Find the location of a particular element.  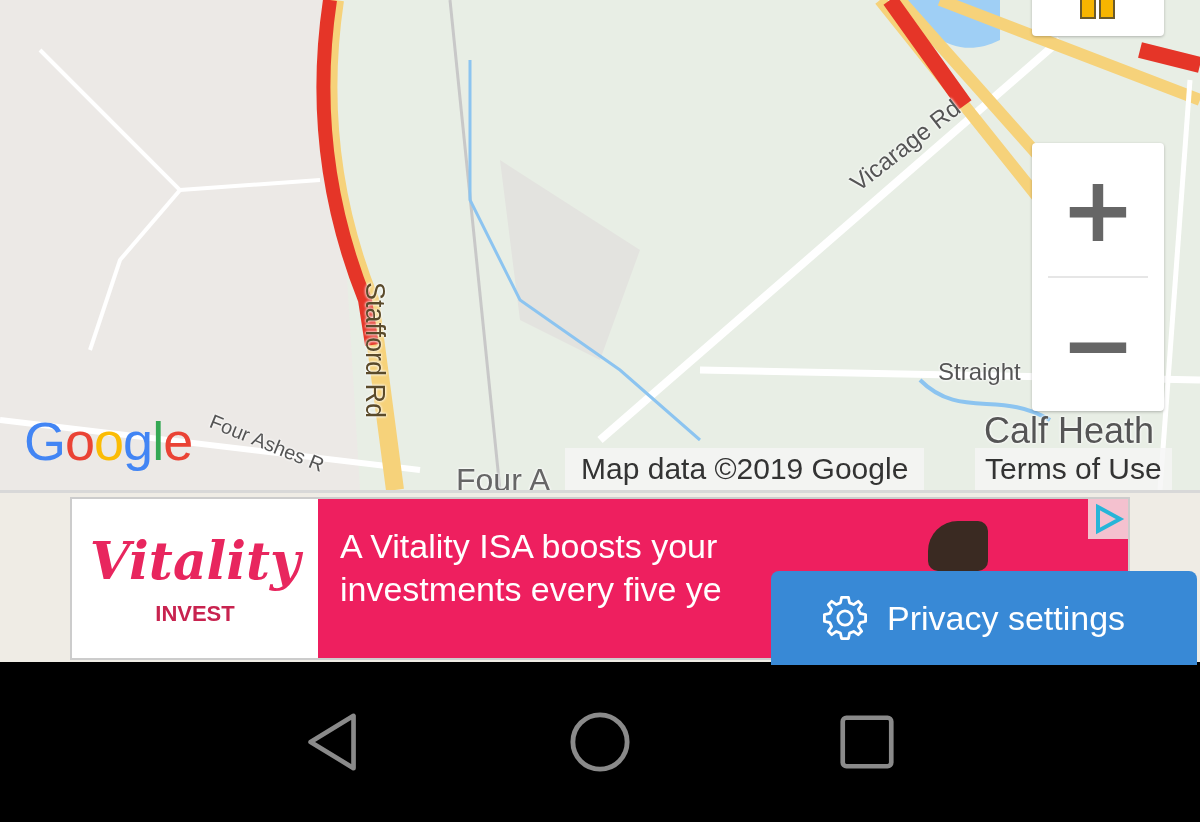

pegman-icon is located at coordinates (1098, 10).